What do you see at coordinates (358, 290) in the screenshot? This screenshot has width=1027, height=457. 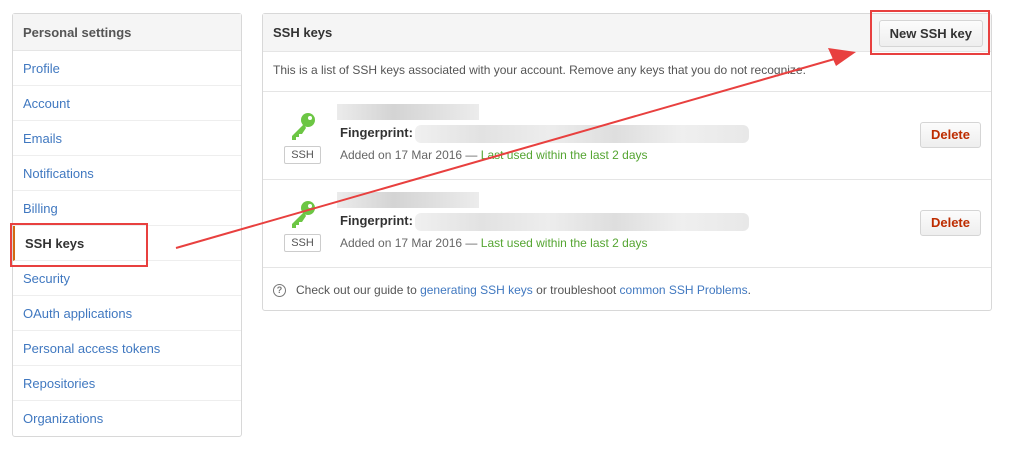 I see `footer-prefix: Check out our guide to` at bounding box center [358, 290].